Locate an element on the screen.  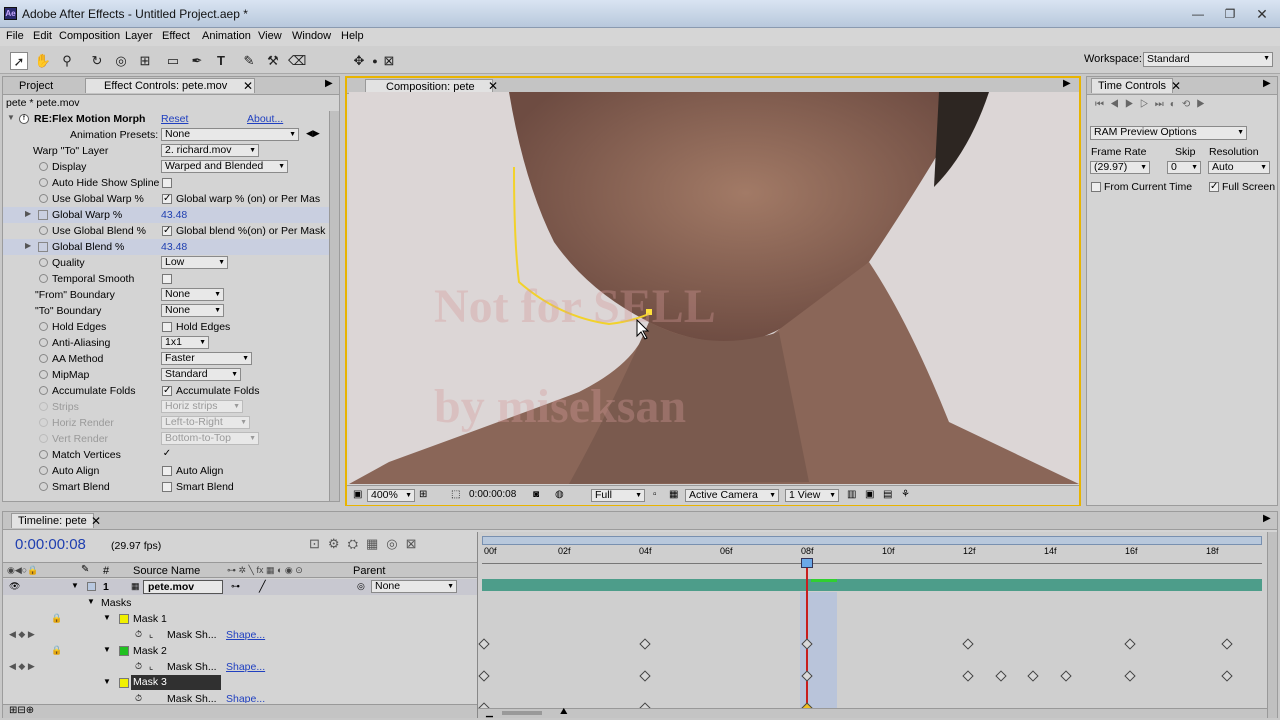
menu-file: File is located at coordinates (15, 36).